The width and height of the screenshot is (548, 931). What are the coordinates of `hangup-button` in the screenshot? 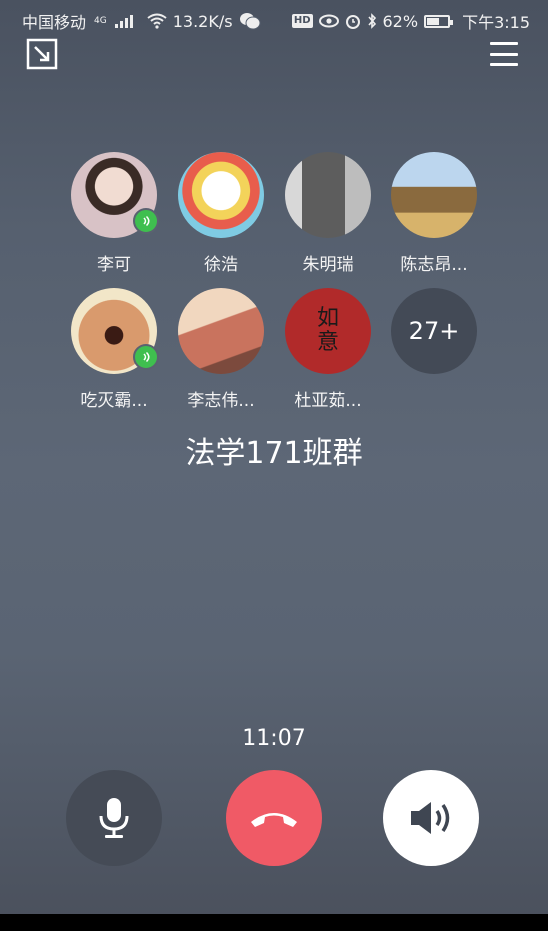 It's located at (274, 818).